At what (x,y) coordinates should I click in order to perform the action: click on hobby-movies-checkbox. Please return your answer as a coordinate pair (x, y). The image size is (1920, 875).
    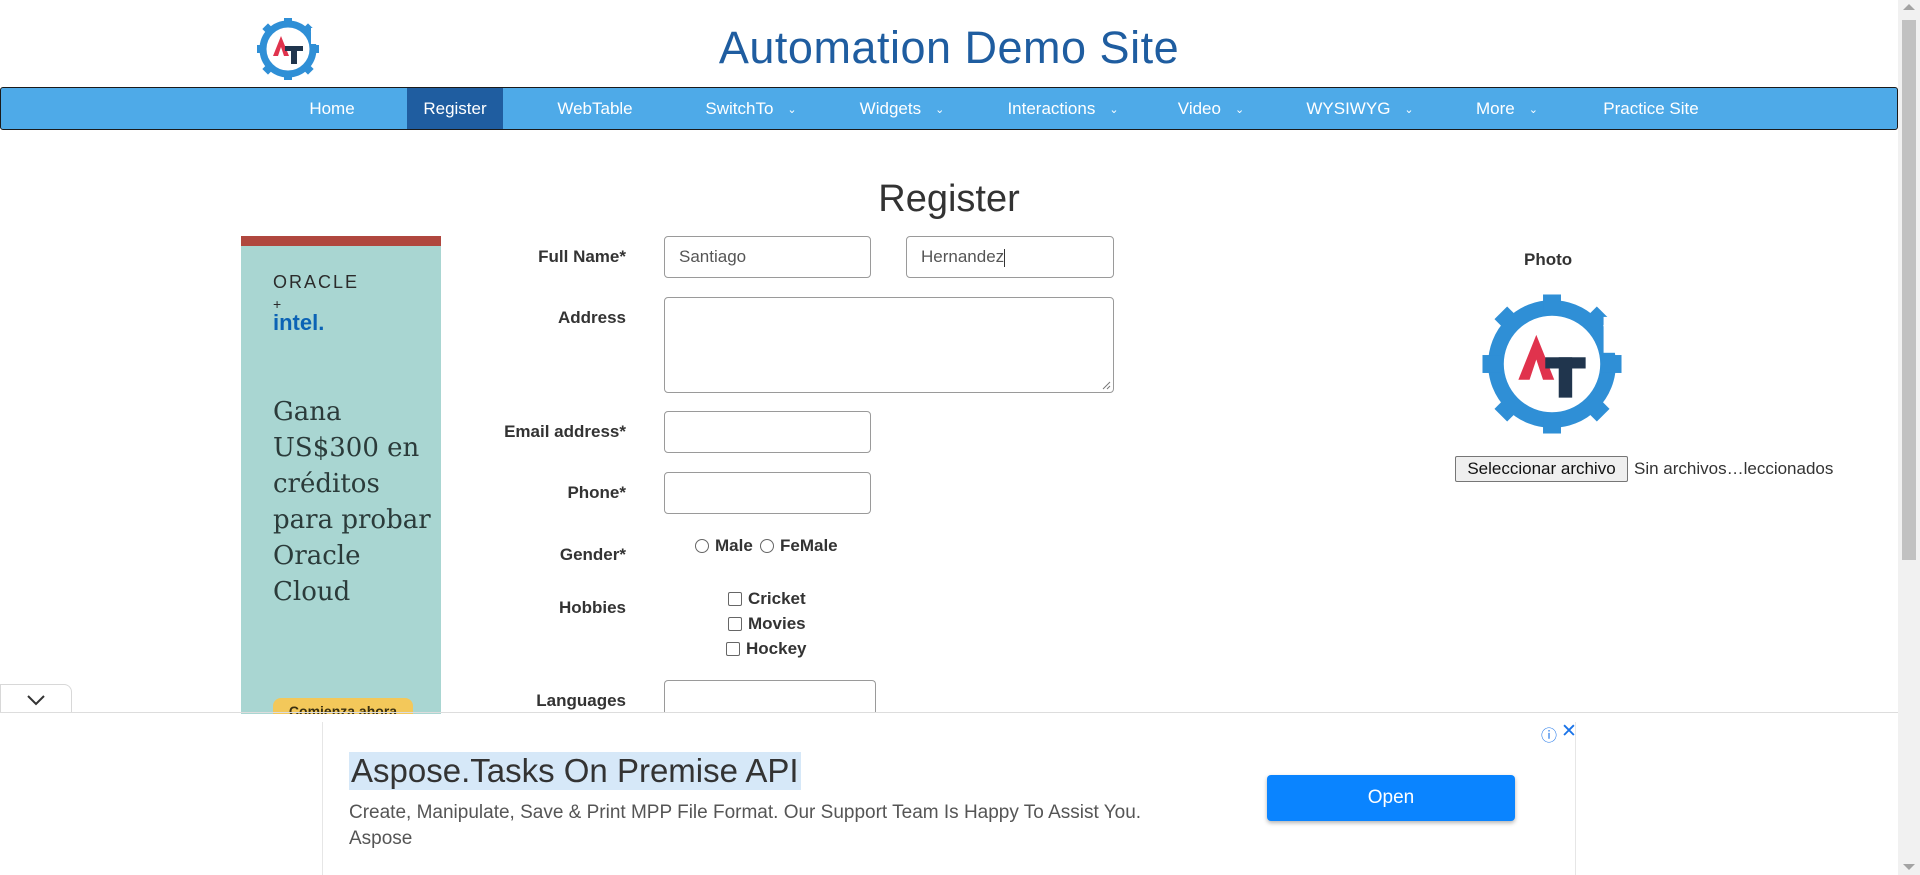
    Looking at the image, I should click on (735, 624).